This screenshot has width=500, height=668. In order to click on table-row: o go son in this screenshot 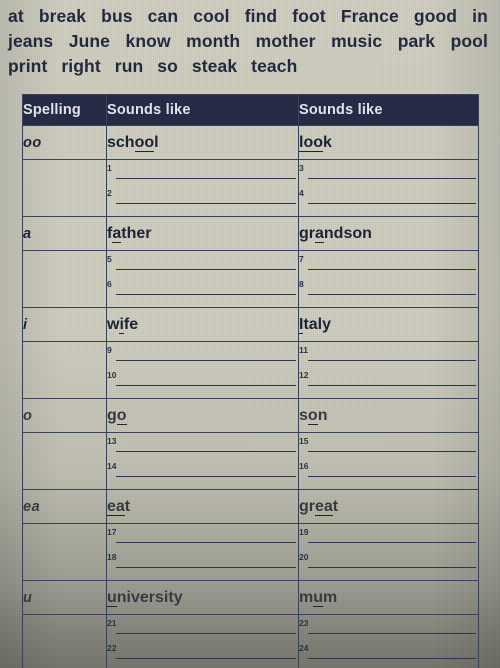, I will do `click(250, 415)`.